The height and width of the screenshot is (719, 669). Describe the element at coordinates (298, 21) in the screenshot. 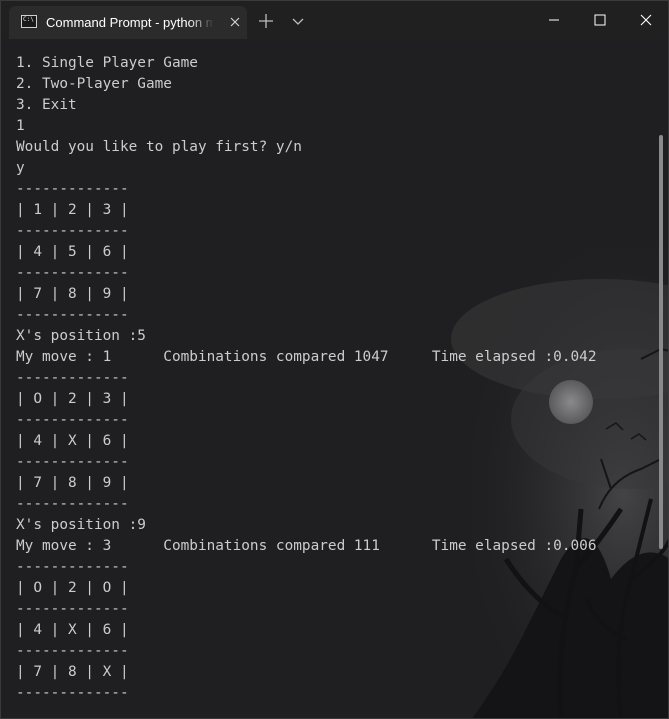

I see `chevron-down-icon` at that location.